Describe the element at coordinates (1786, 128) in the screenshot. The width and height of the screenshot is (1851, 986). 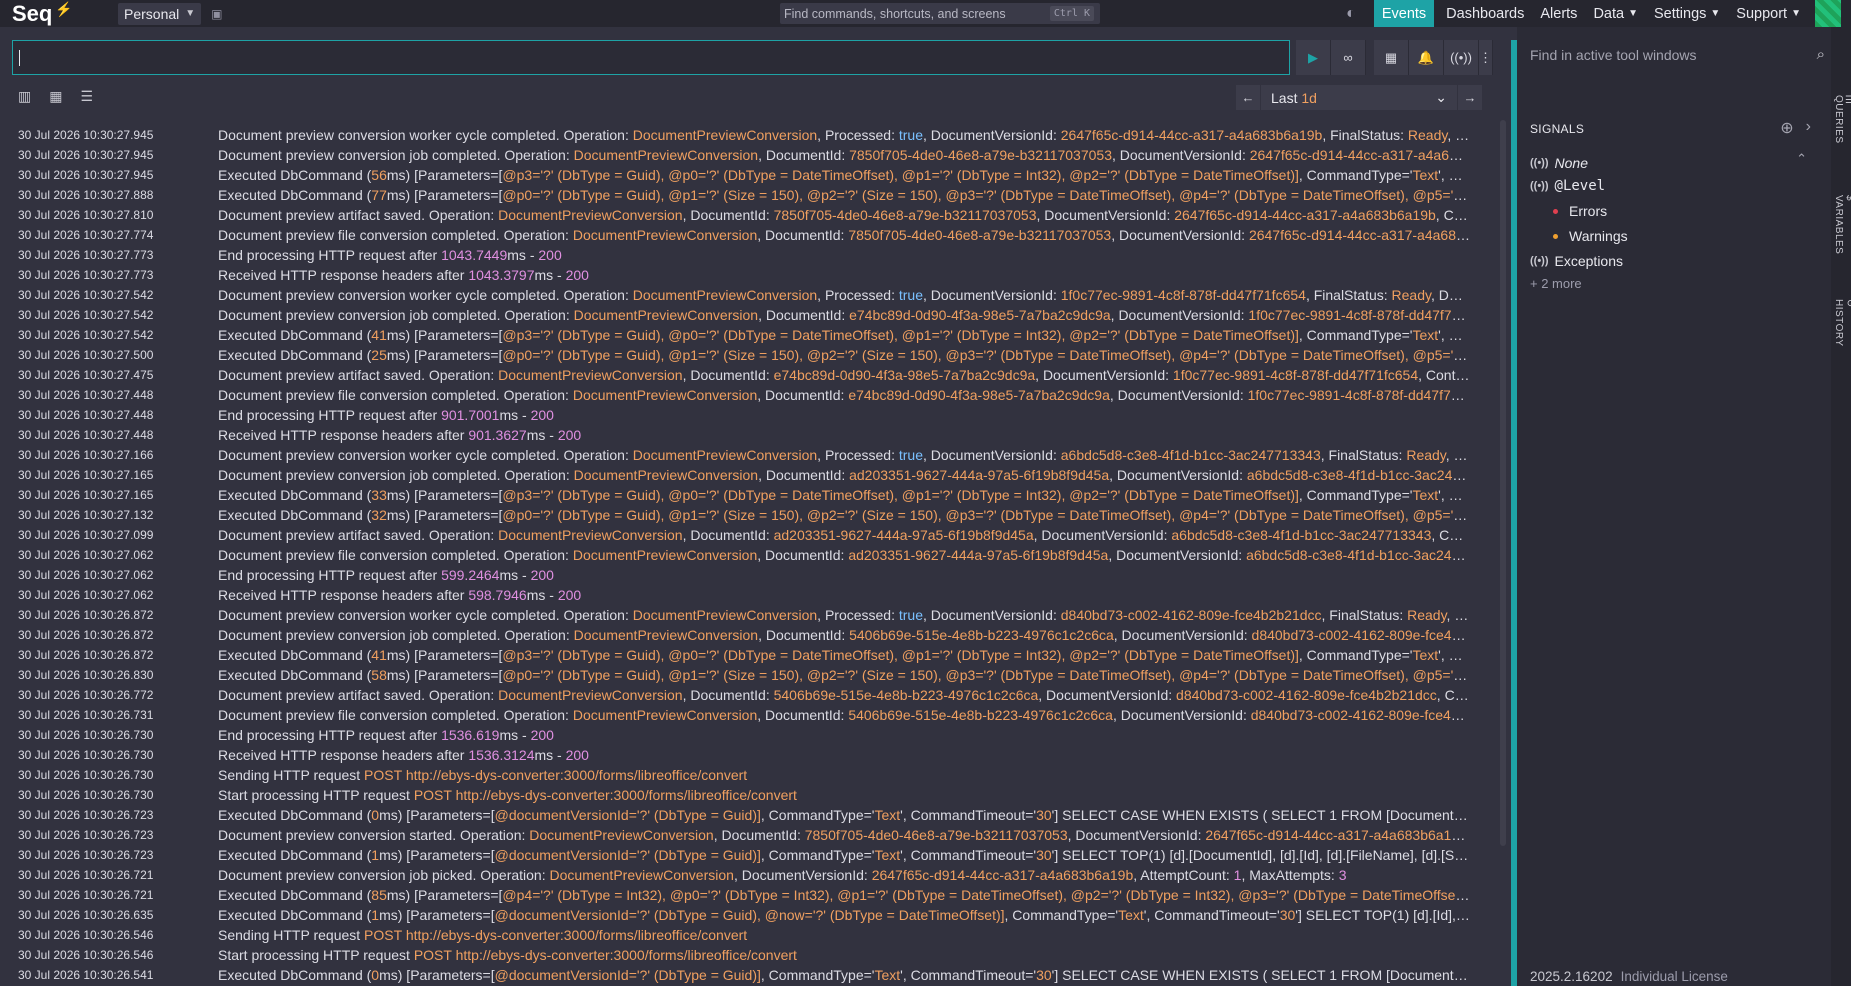
I see `add-signal-icon: ⊕` at that location.